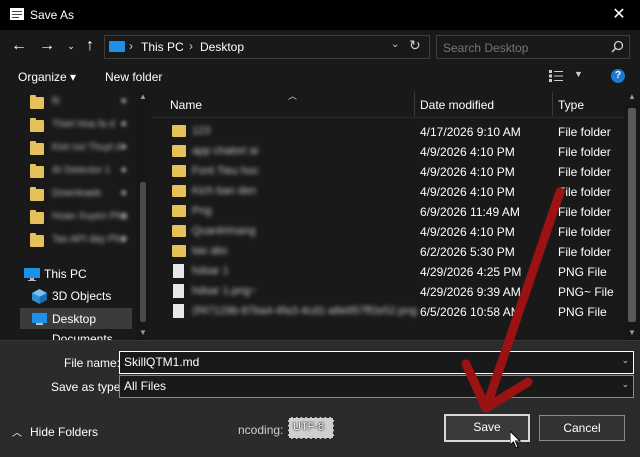  I want to click on sidebar-item-3d-objects: 3D Objects, so click(82, 297).